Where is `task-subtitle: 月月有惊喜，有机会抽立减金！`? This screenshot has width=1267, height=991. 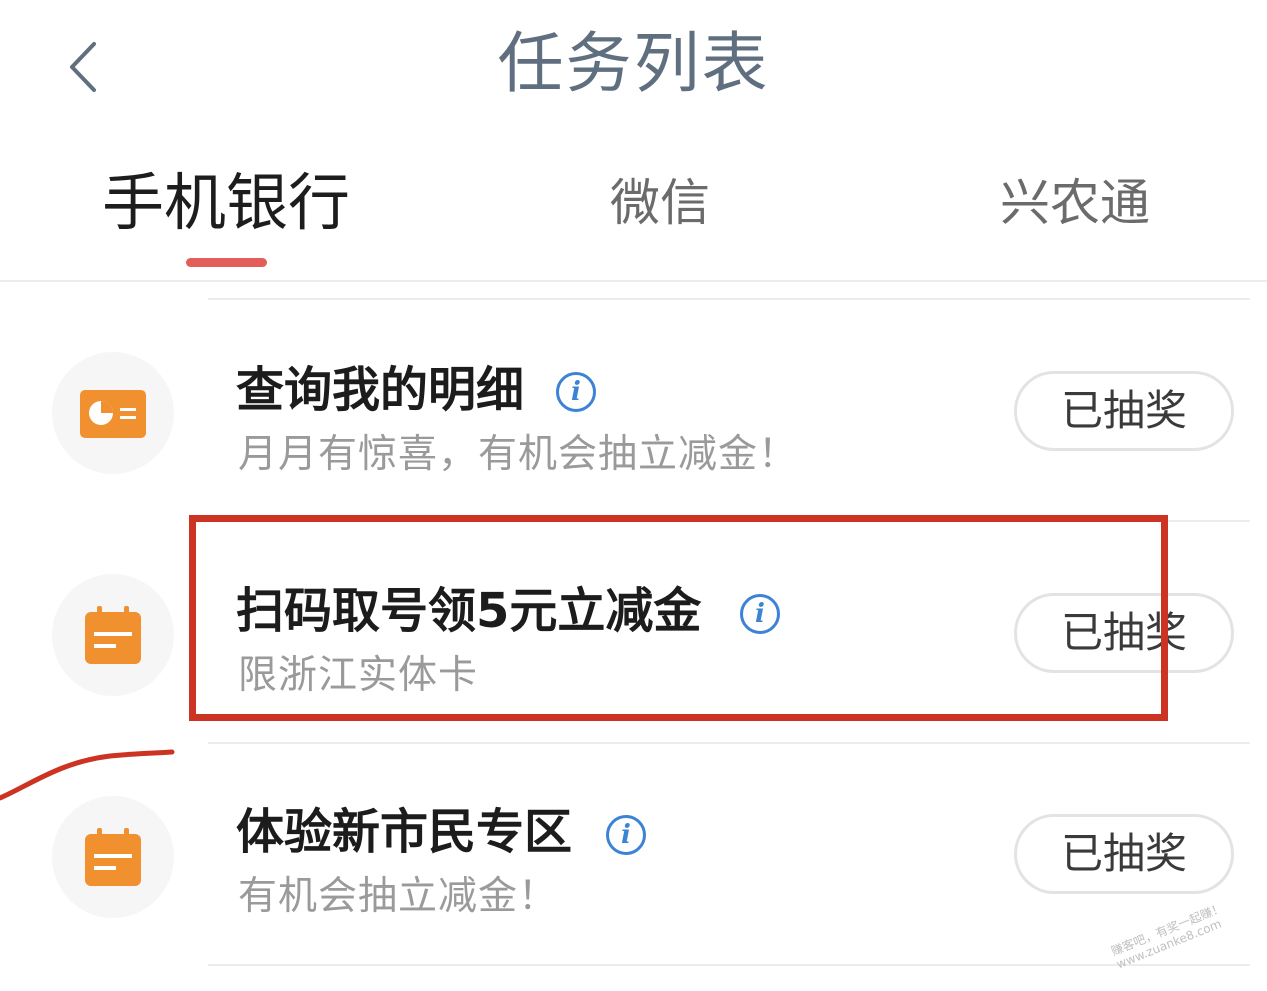
task-subtitle: 月月有惊喜，有机会抽立减金！ is located at coordinates (518, 454).